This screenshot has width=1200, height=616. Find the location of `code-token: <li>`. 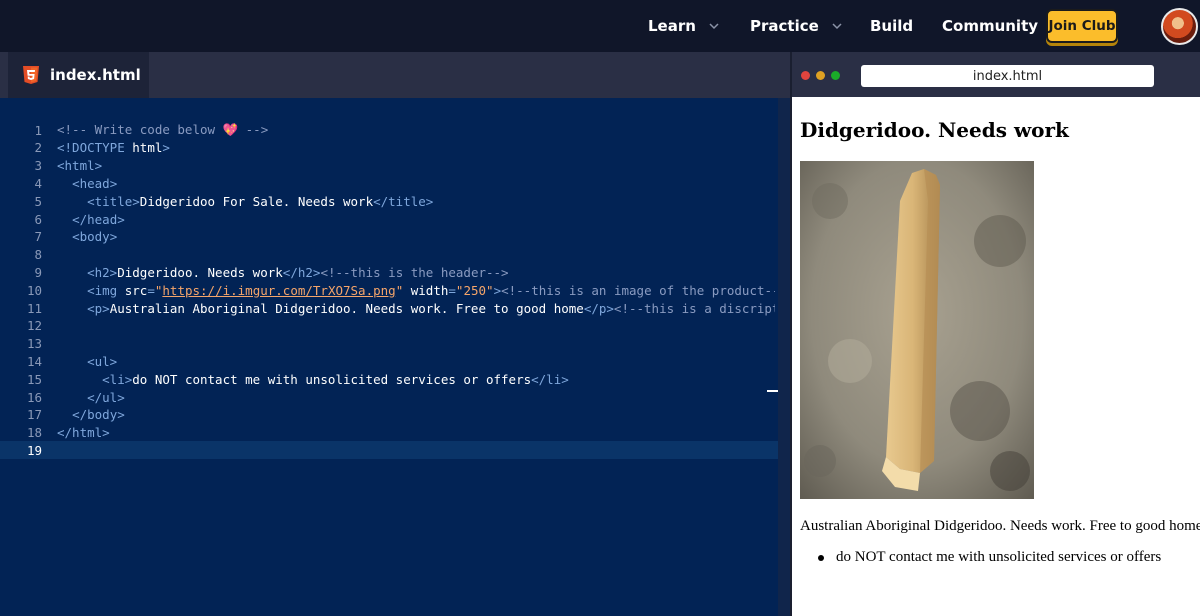

code-token: <li> is located at coordinates (117, 379).